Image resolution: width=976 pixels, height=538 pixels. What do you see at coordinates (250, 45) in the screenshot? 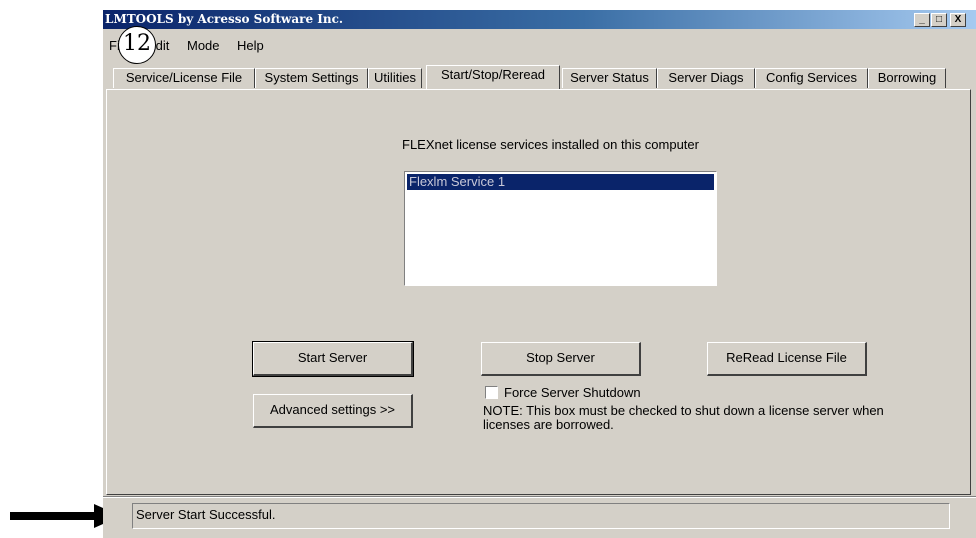
I see `menu-help: Help` at bounding box center [250, 45].